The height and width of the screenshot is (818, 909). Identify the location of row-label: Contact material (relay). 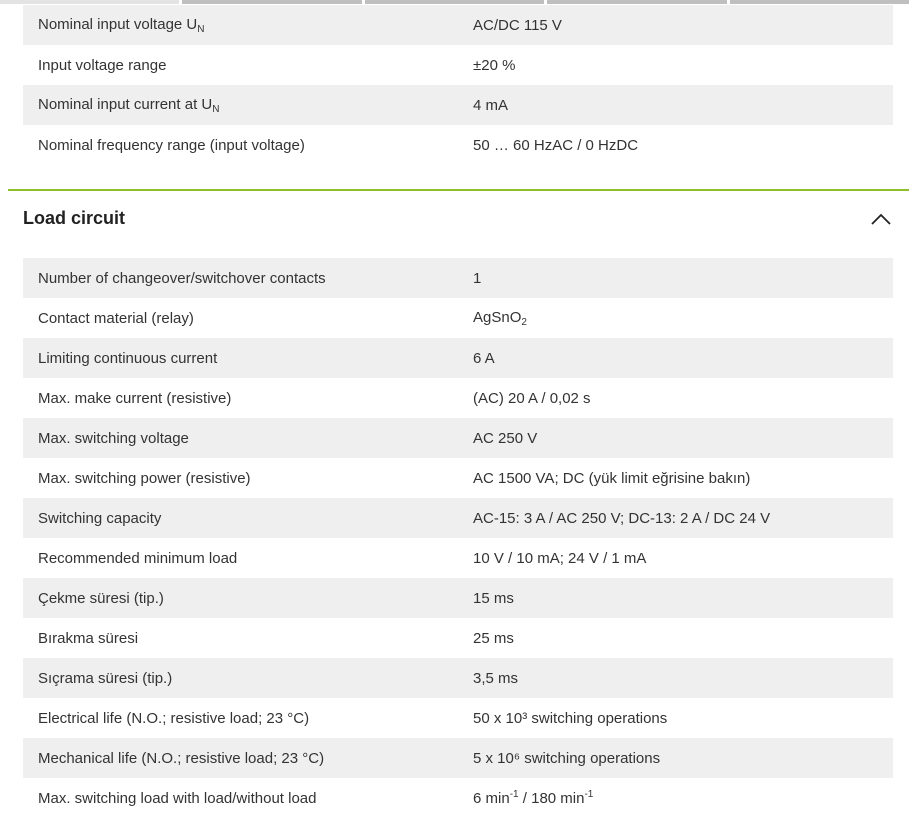
(116, 318).